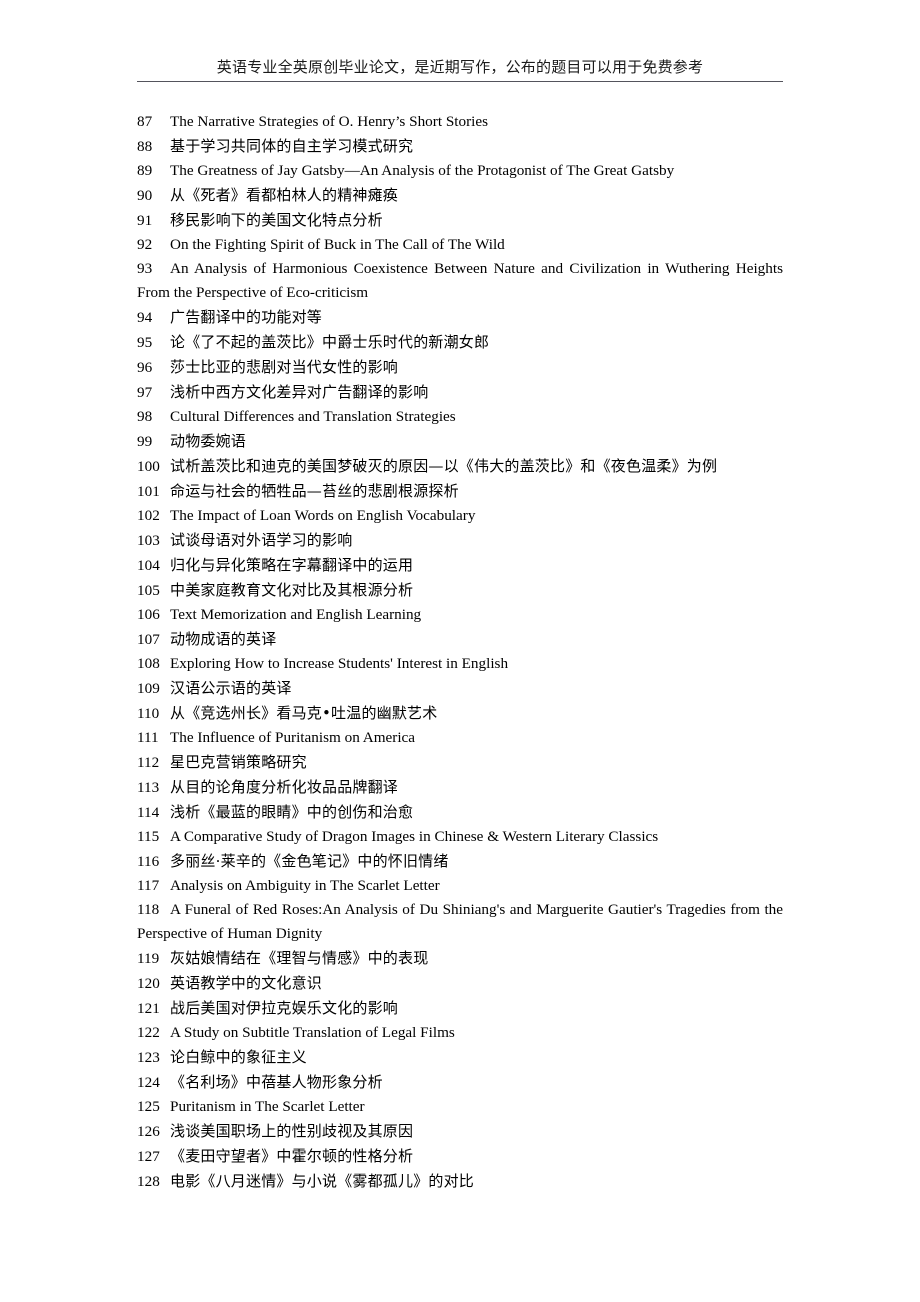 This screenshot has width=920, height=1302. Describe the element at coordinates (148, 614) in the screenshot. I see `list-item-number: 106` at that location.